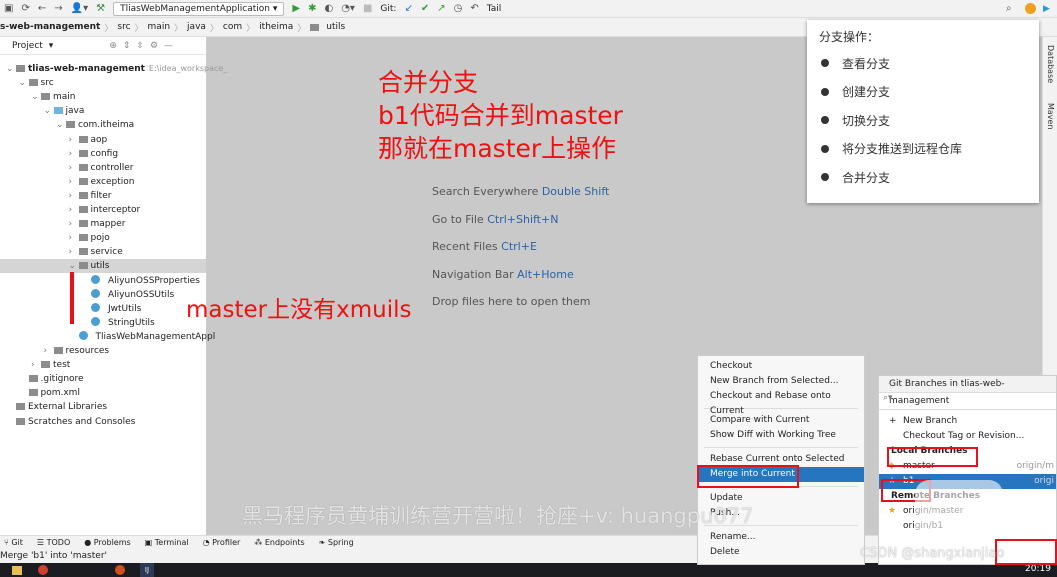  Describe the element at coordinates (103, 393) in the screenshot. I see `tree-item: pom.xml` at that location.